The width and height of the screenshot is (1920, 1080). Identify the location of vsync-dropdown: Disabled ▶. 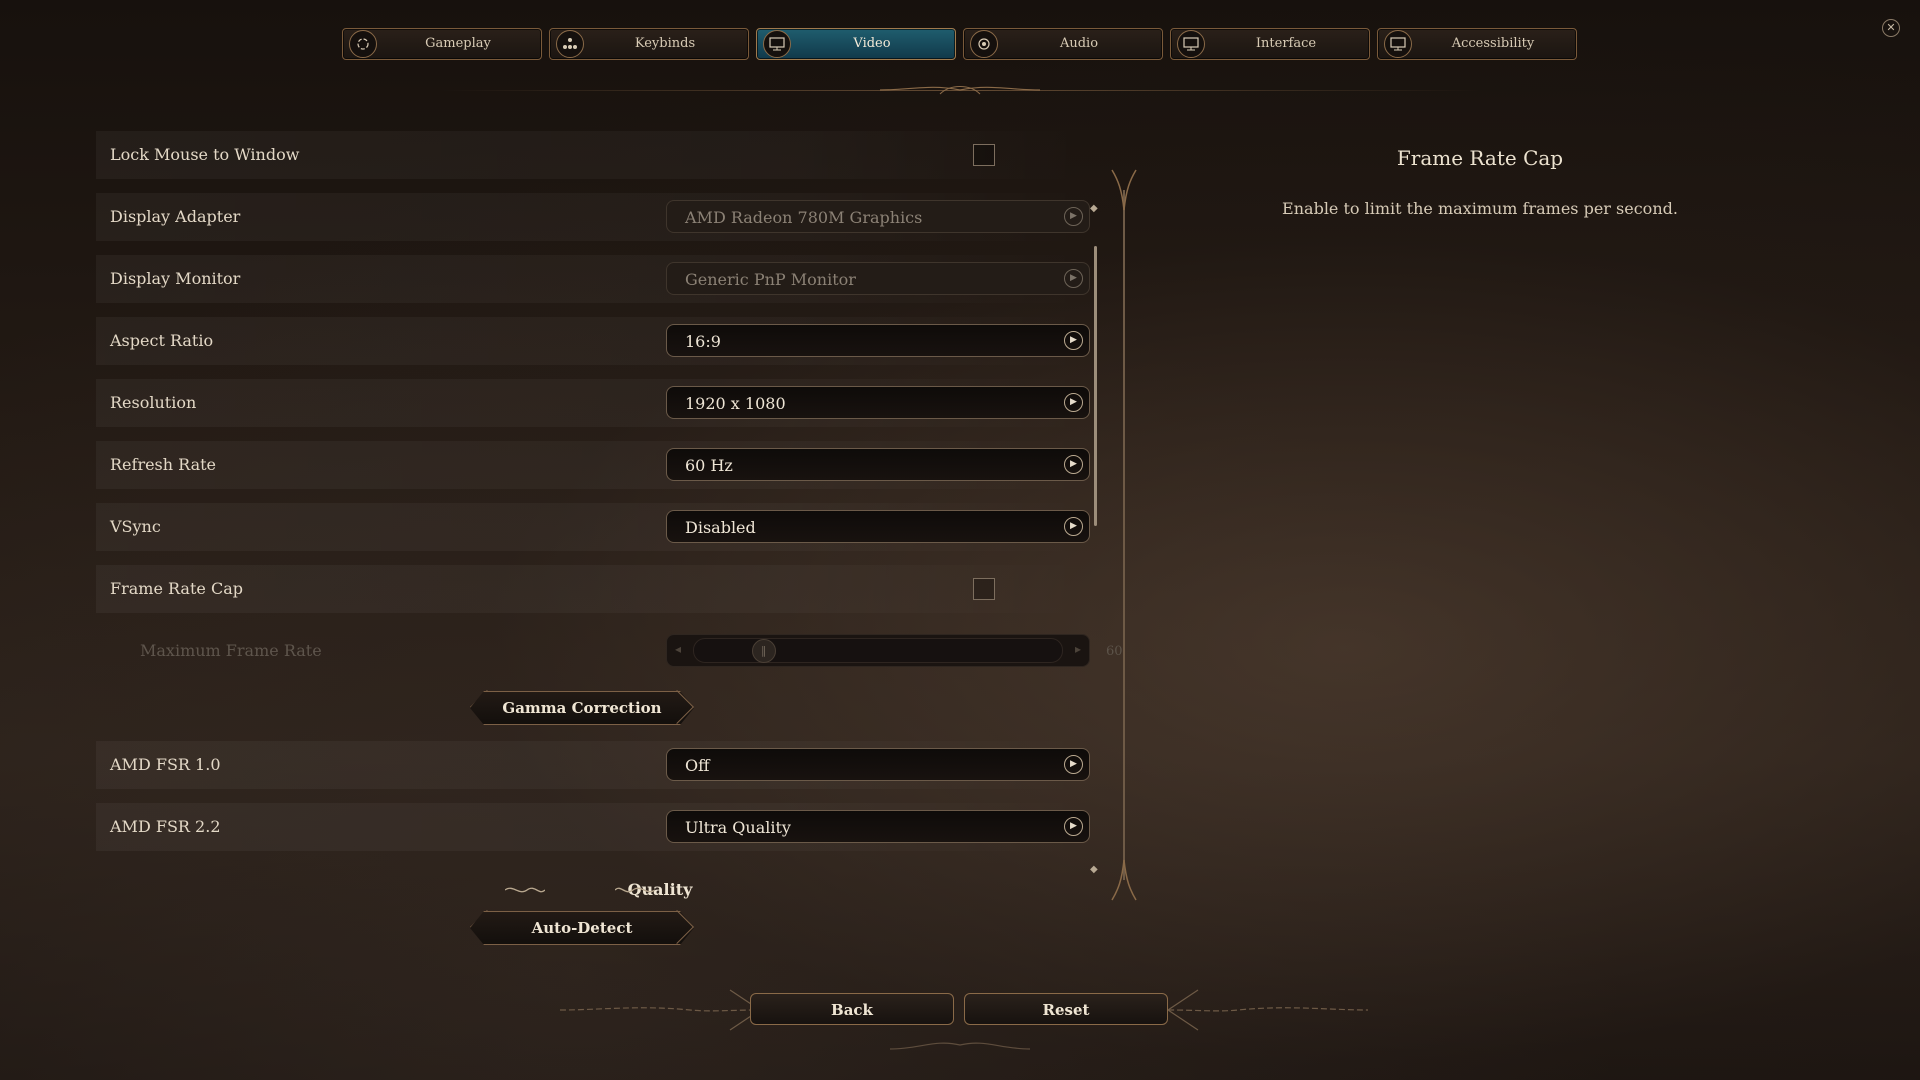
(878, 526).